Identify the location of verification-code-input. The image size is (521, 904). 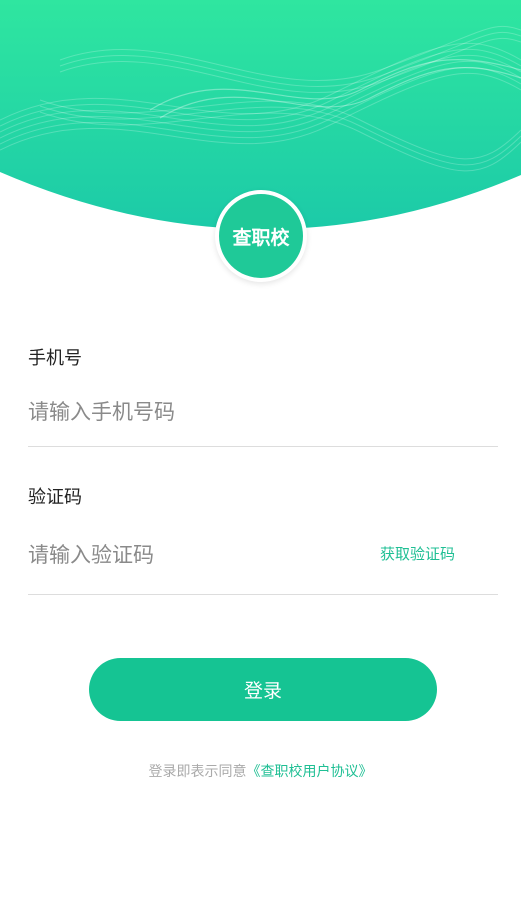
(178, 555).